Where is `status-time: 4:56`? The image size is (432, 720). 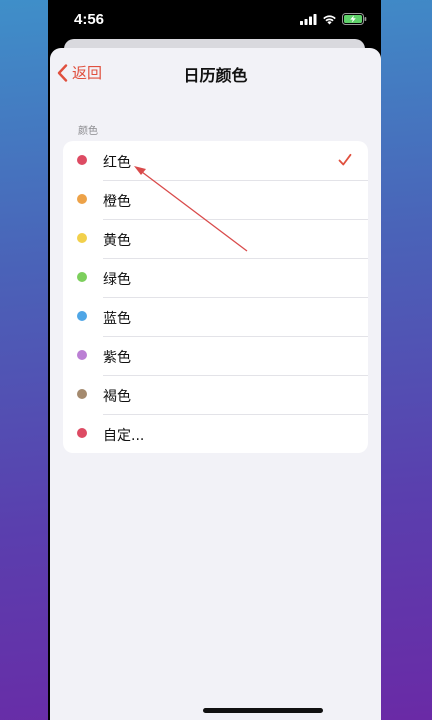
status-time: 4:56 is located at coordinates (89, 19).